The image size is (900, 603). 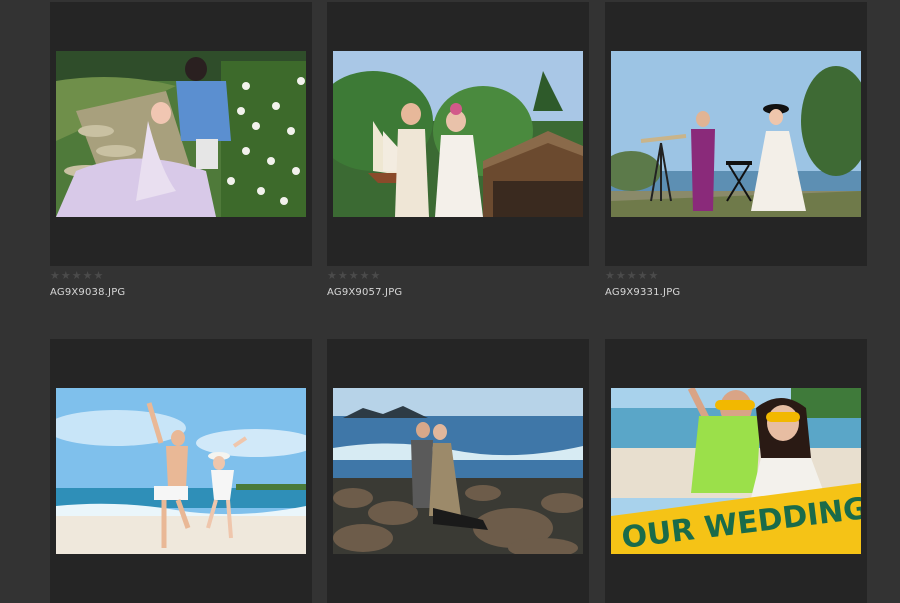 I want to click on photo-card: OUR WEDDING, so click(x=736, y=471).